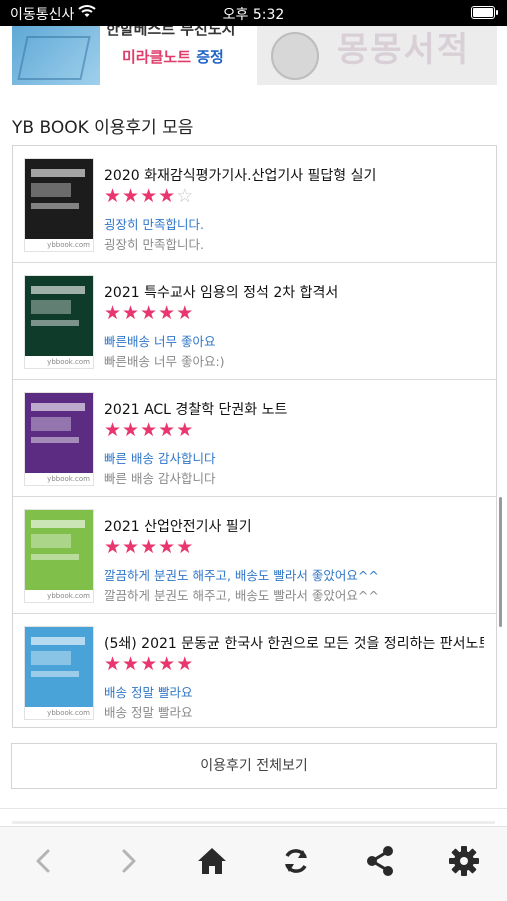  I want to click on review-body: 빠른배송 너무 좋아요:), so click(164, 361).